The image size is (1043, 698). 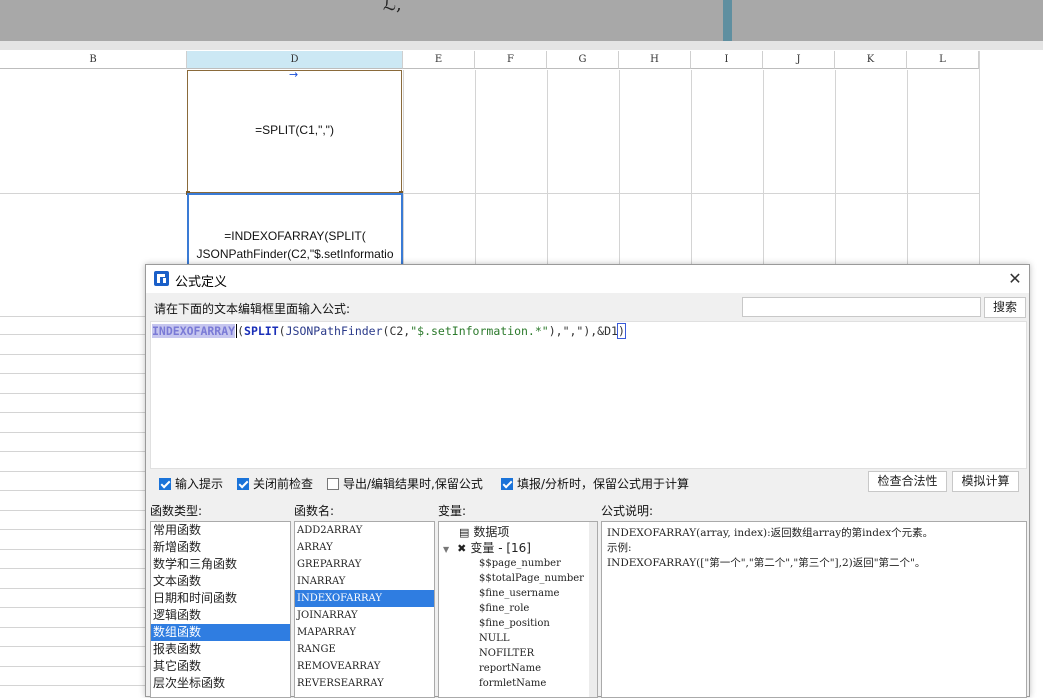 What do you see at coordinates (538, 683) in the screenshot?
I see `tree-item: formletName` at bounding box center [538, 683].